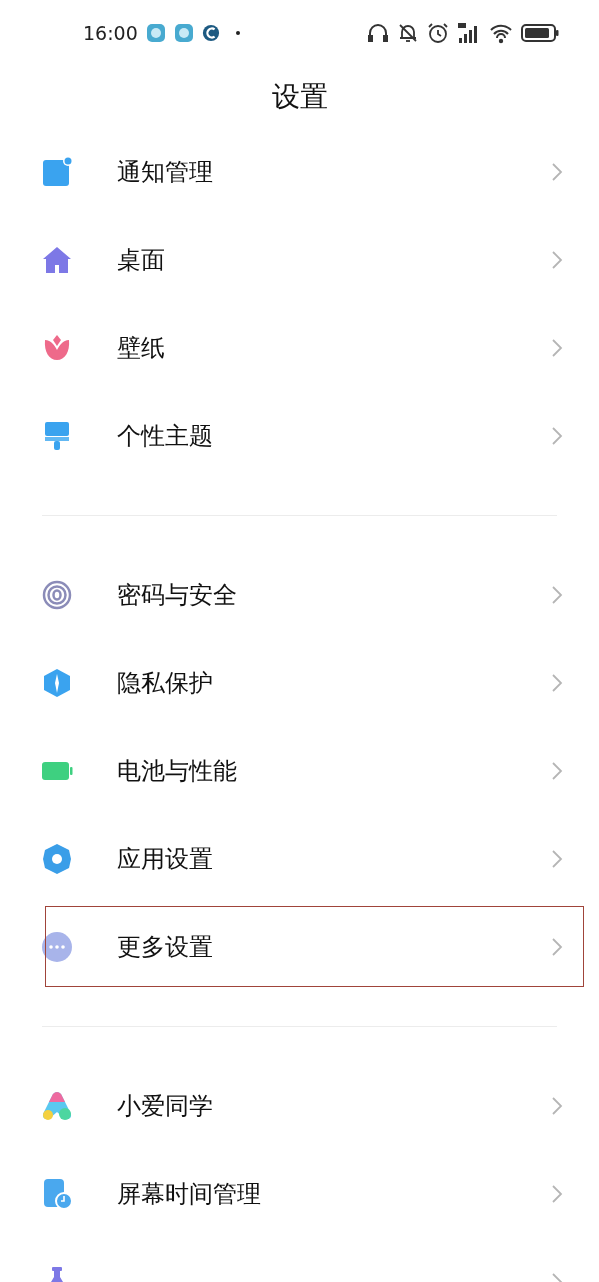 The height and width of the screenshot is (1282, 599). Describe the element at coordinates (237, 33) in the screenshot. I see `dot-icon` at that location.